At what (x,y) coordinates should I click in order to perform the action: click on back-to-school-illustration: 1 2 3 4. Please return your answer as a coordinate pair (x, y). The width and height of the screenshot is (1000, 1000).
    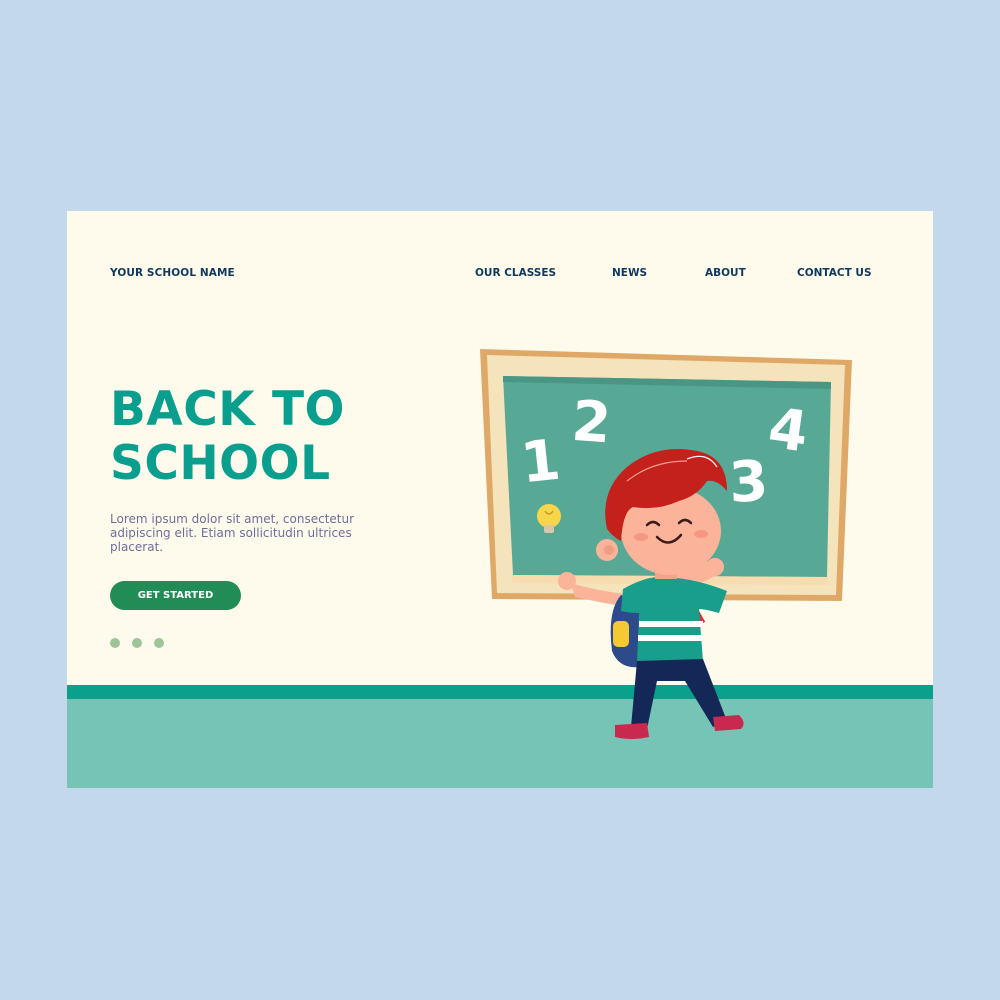
    Looking at the image, I should click on (666, 544).